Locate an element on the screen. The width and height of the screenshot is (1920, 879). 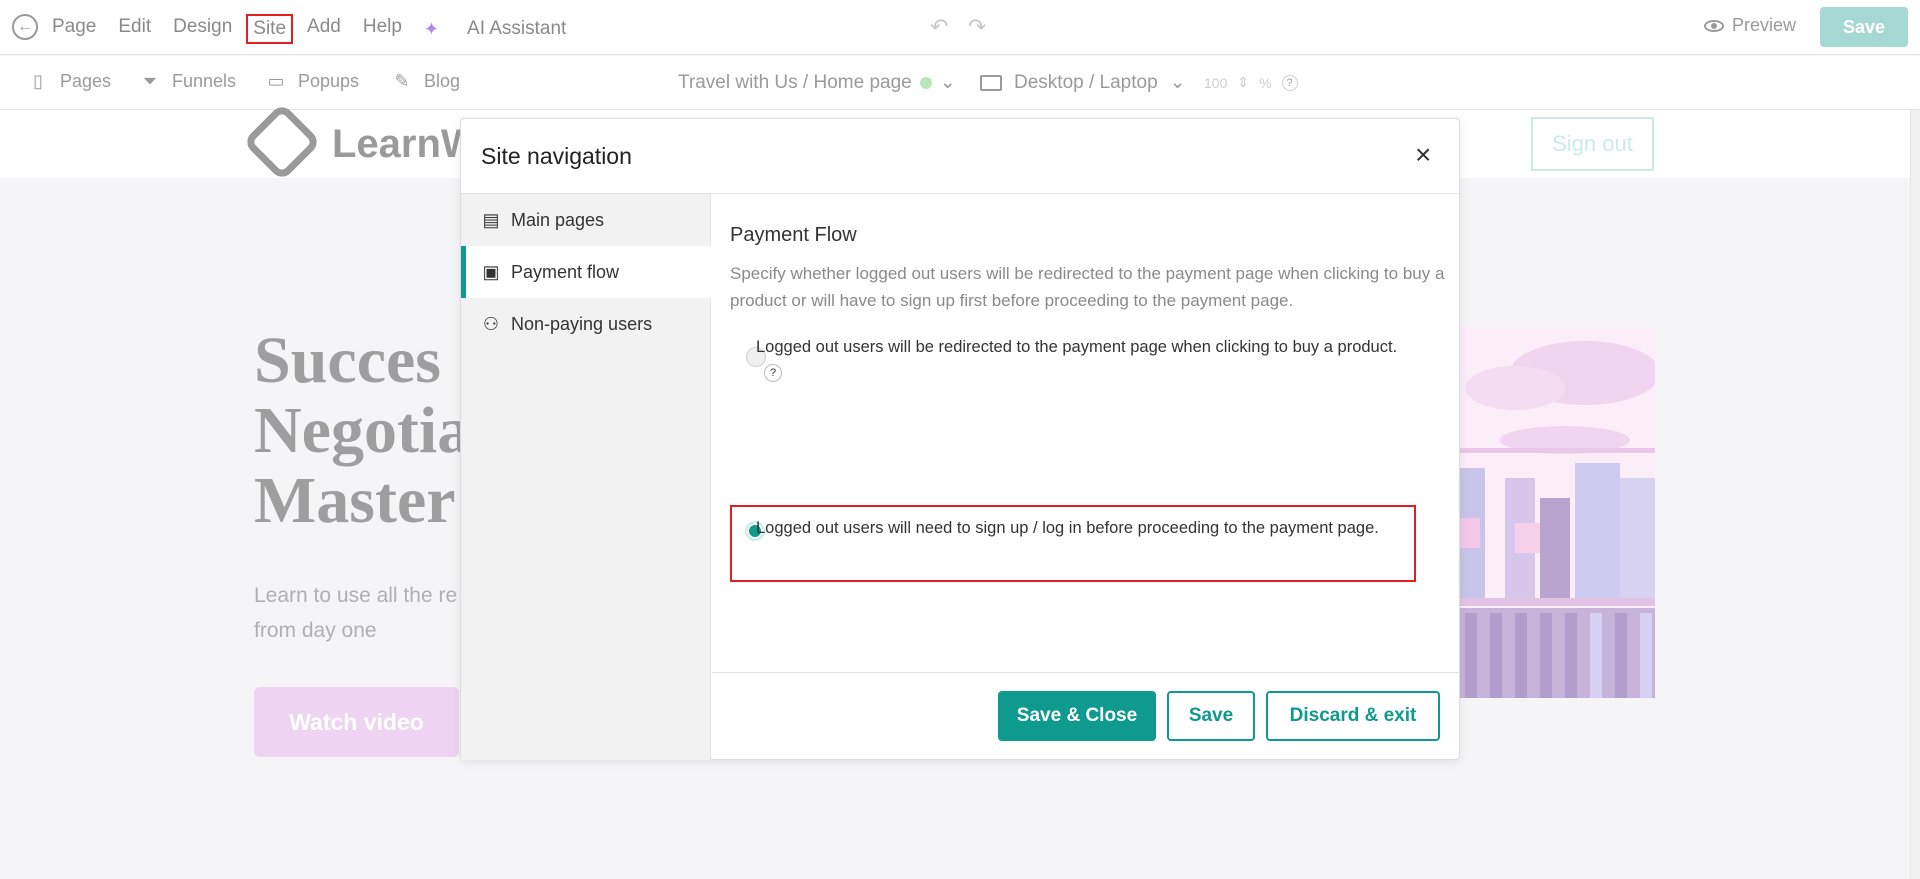
device-label: Desktop / Laptop is located at coordinates (1086, 82).